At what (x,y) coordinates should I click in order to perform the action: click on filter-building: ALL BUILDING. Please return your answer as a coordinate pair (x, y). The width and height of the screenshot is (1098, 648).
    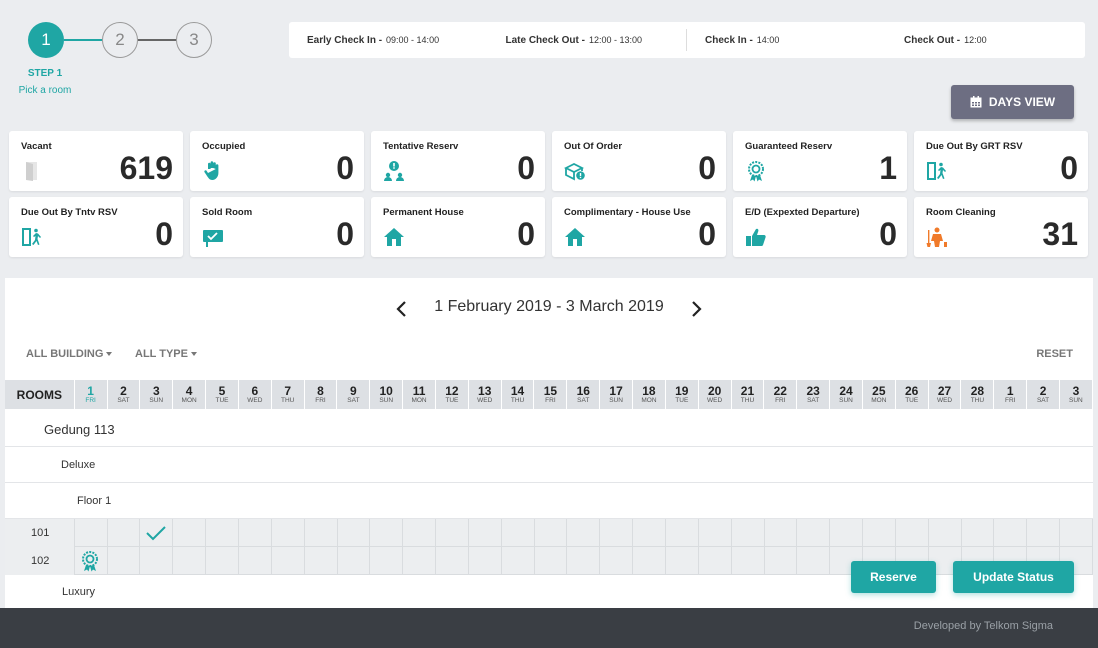
    Looking at the image, I should click on (69, 354).